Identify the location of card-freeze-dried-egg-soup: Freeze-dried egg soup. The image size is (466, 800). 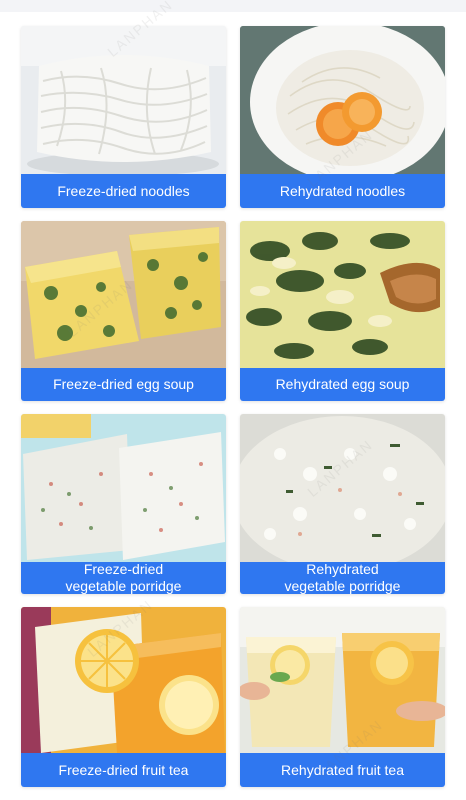
(123, 311).